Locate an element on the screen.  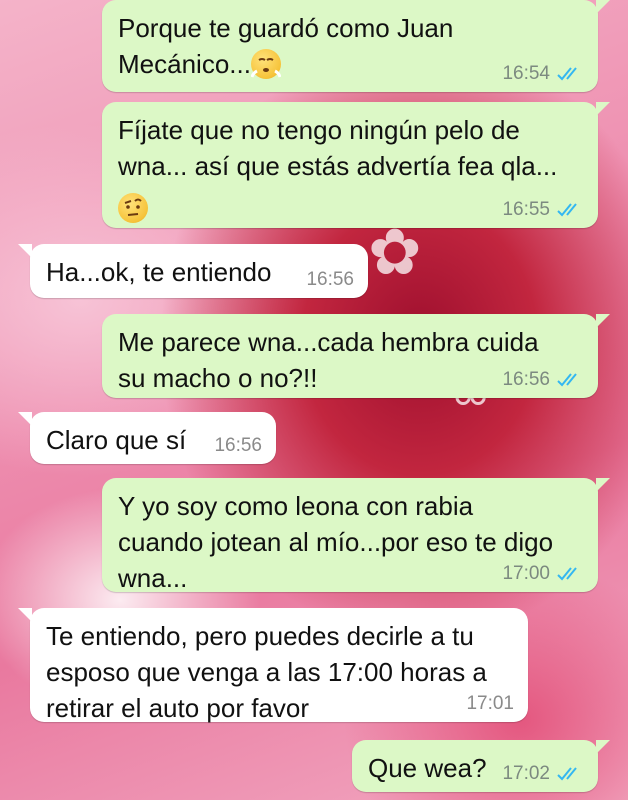
message-meta: 17:00 is located at coordinates (543, 574).